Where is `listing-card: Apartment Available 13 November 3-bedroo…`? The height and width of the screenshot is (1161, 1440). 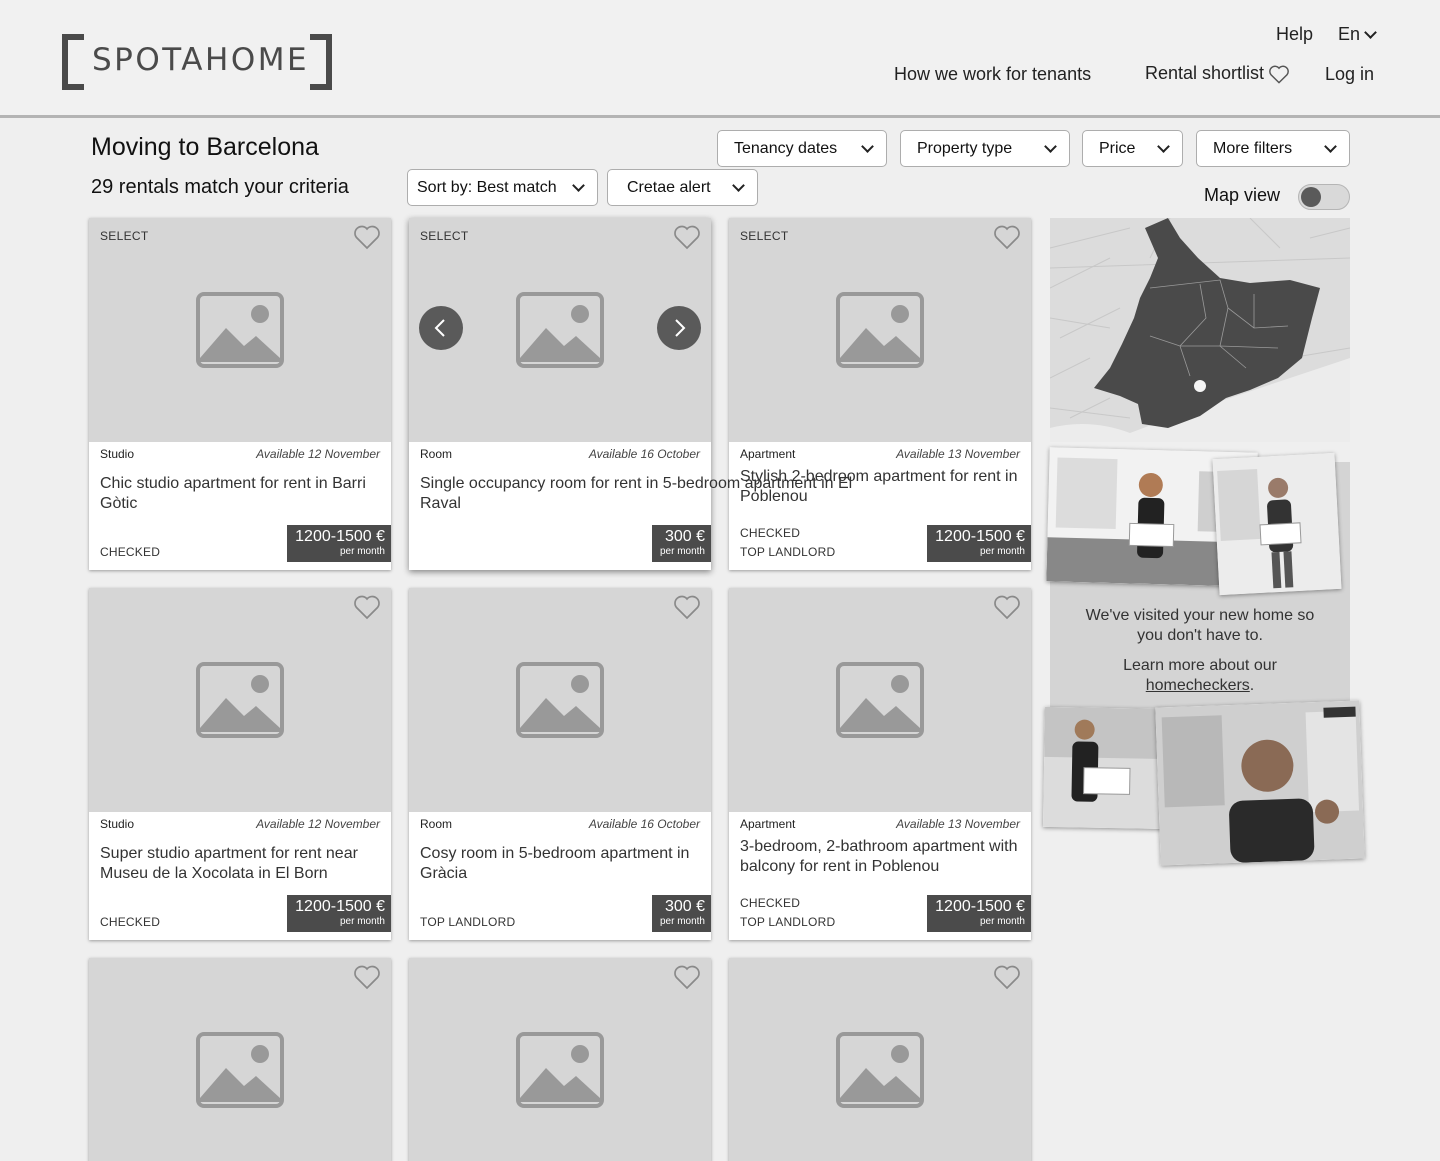
listing-card: Apartment Available 13 November 3-bedroo… is located at coordinates (880, 764).